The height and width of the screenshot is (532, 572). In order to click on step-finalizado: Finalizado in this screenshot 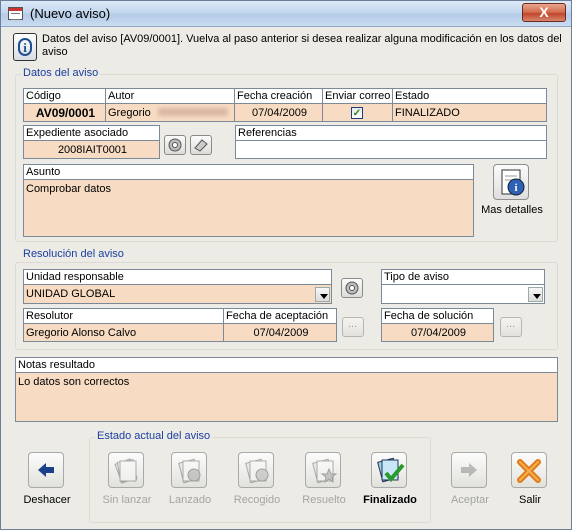, I will do `click(390, 492)`.